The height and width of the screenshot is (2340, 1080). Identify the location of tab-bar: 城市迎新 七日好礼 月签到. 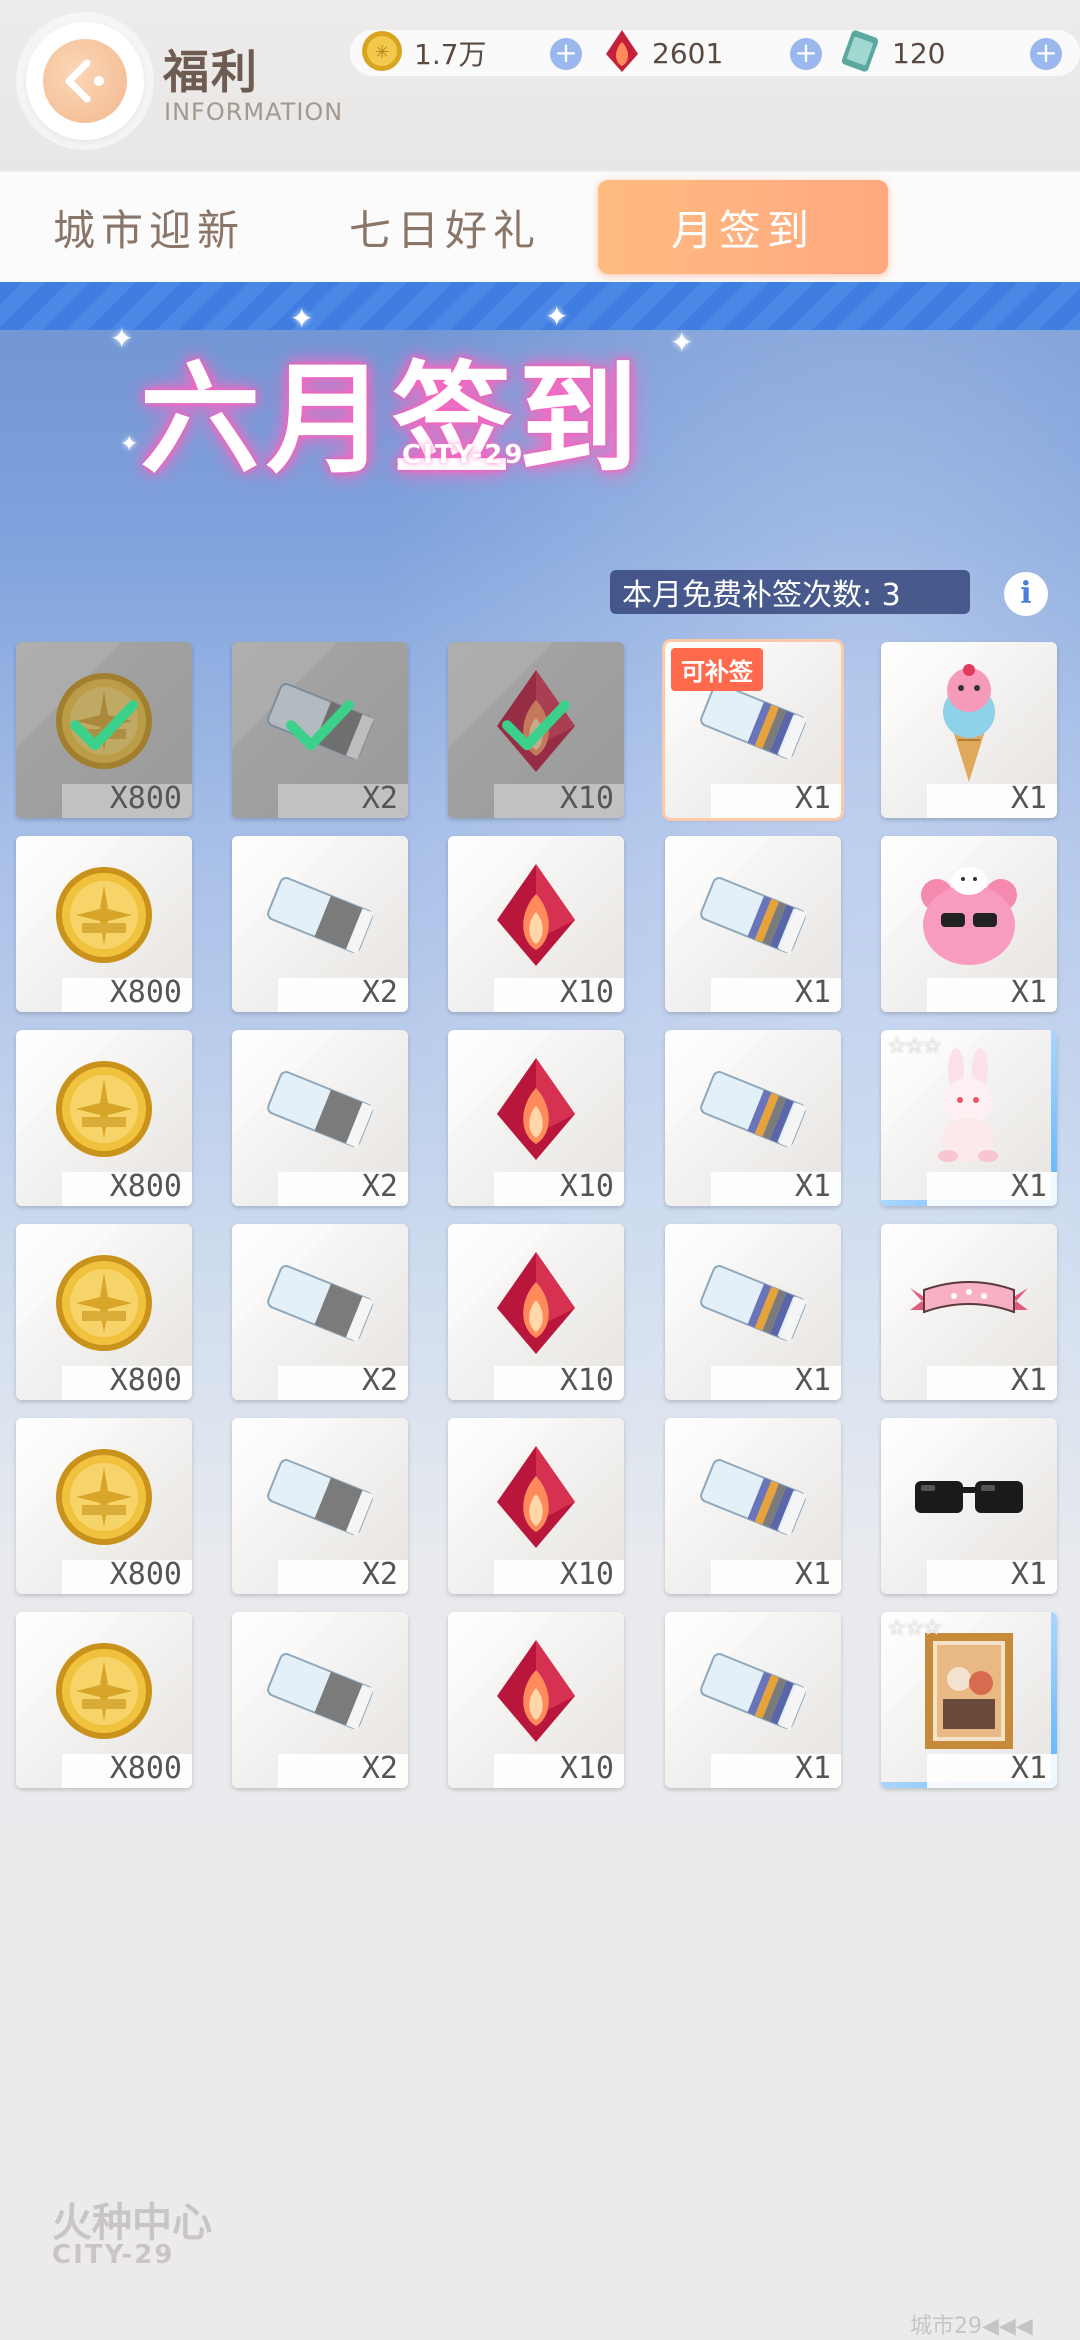
(540, 227).